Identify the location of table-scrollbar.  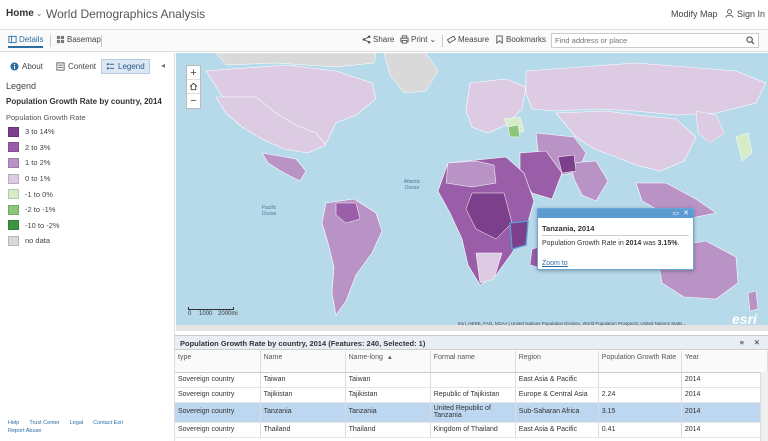
(764, 406).